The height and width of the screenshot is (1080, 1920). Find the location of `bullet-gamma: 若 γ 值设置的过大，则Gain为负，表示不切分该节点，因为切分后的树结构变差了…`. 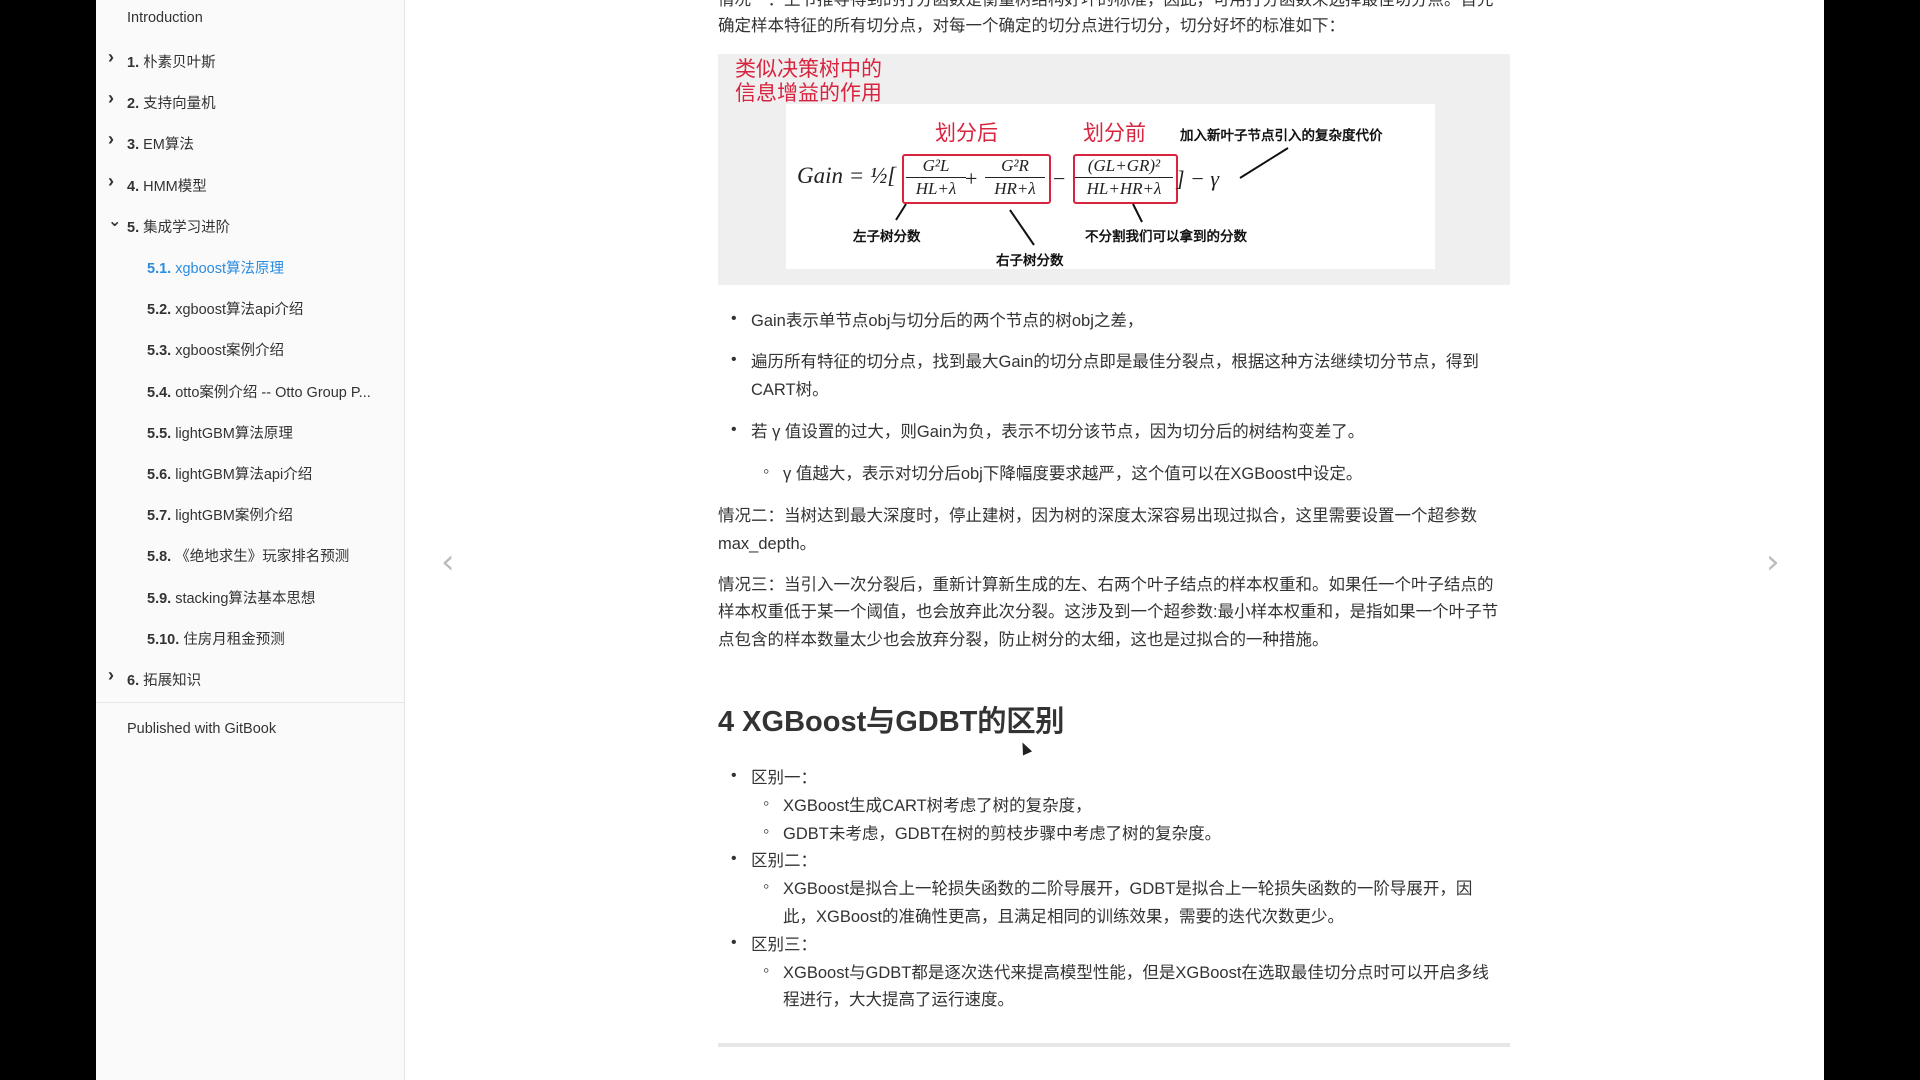

bullet-gamma: 若 γ 值设置的过大，则Gain为负，表示不切分该节点，因为切分后的树结构变差了… is located at coordinates (1058, 432).